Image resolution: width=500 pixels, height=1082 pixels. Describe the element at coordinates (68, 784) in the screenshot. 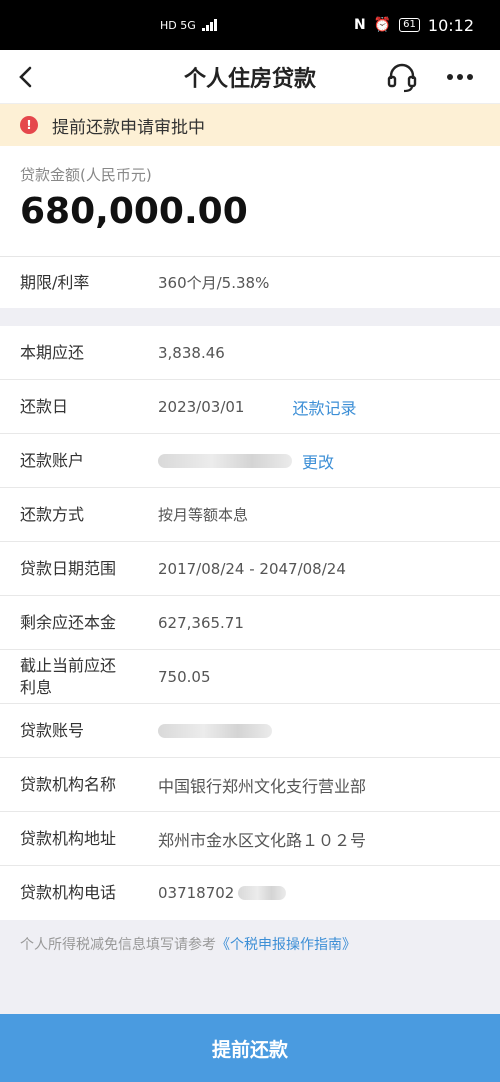

I see `institution-name-label: 贷款机构名称` at that location.